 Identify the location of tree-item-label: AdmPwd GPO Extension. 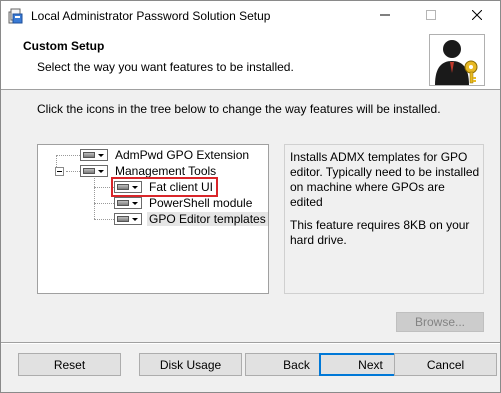
(182, 155).